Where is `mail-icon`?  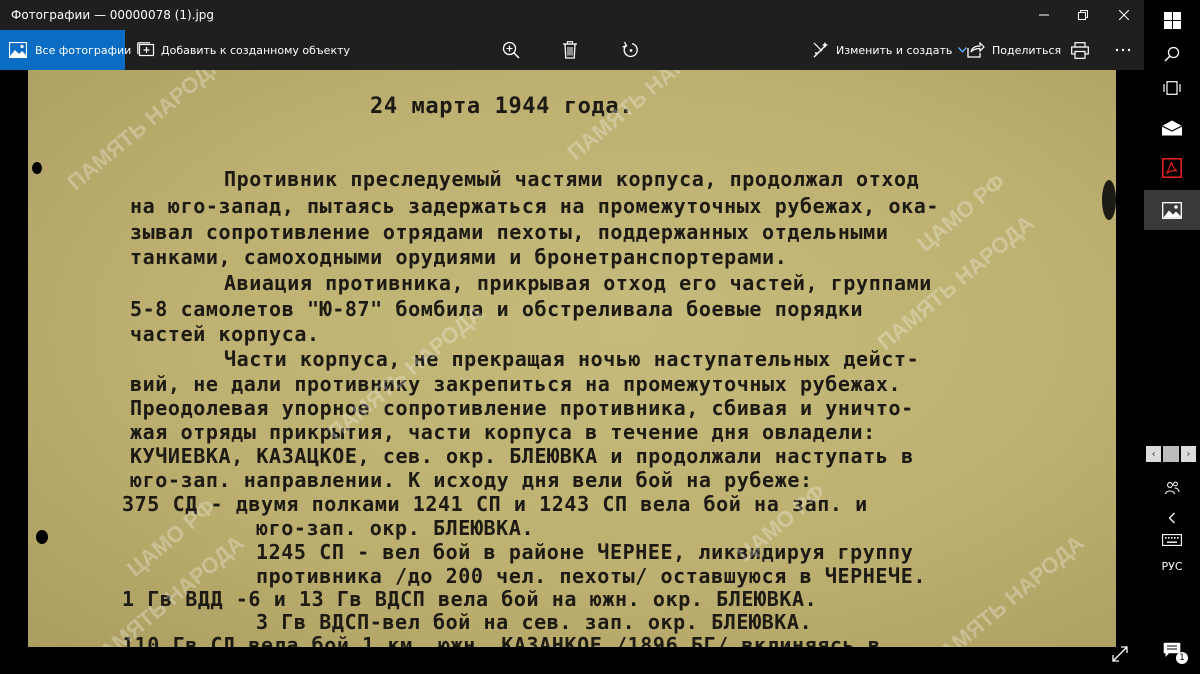
mail-icon is located at coordinates (1172, 128).